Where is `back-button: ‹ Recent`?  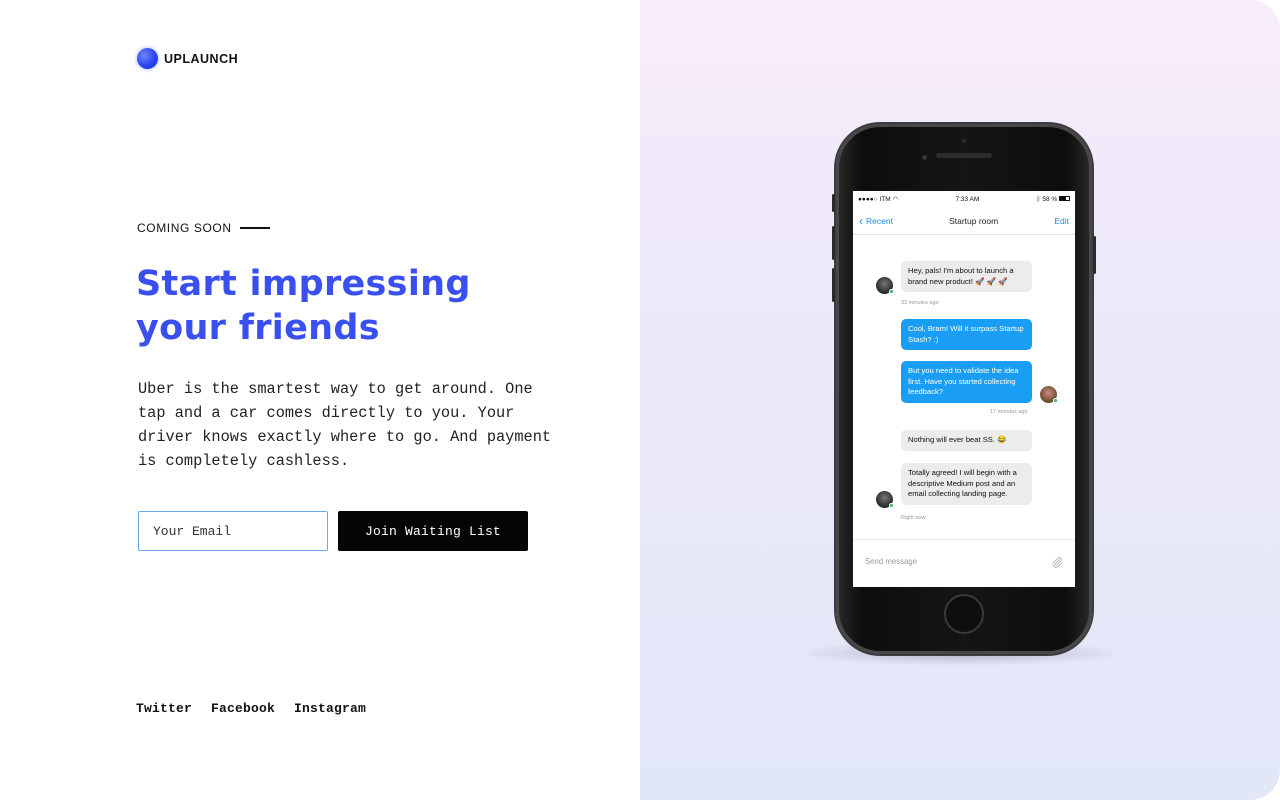
back-button: ‹ Recent is located at coordinates (876, 221).